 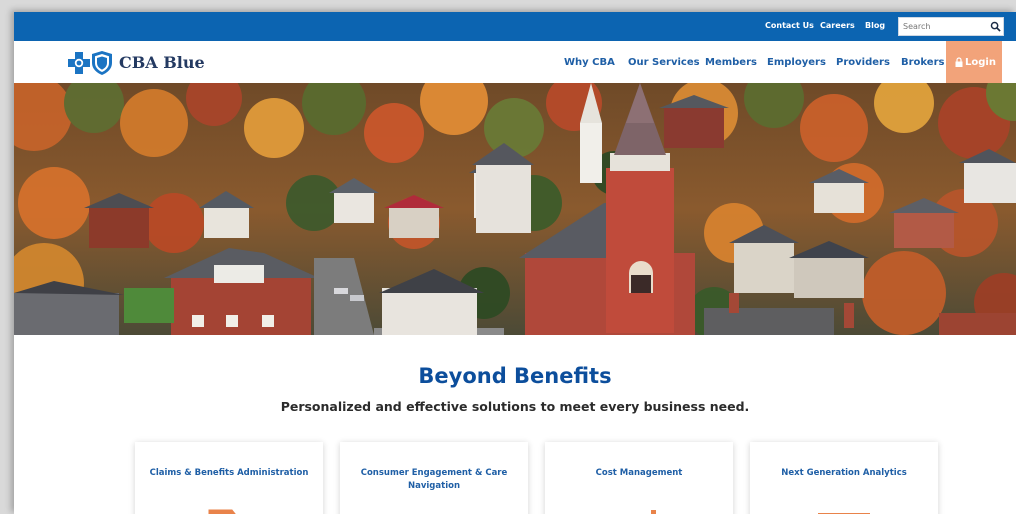 I want to click on search-input, so click(x=945, y=26).